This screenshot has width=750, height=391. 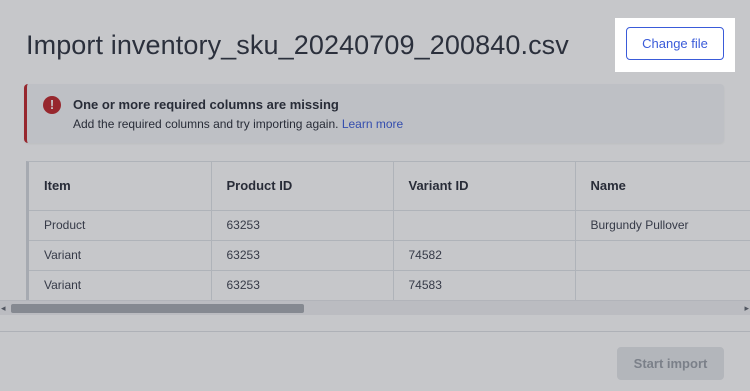 I want to click on table-row: Product 63253 Burgundy Pullover, so click(x=389, y=225).